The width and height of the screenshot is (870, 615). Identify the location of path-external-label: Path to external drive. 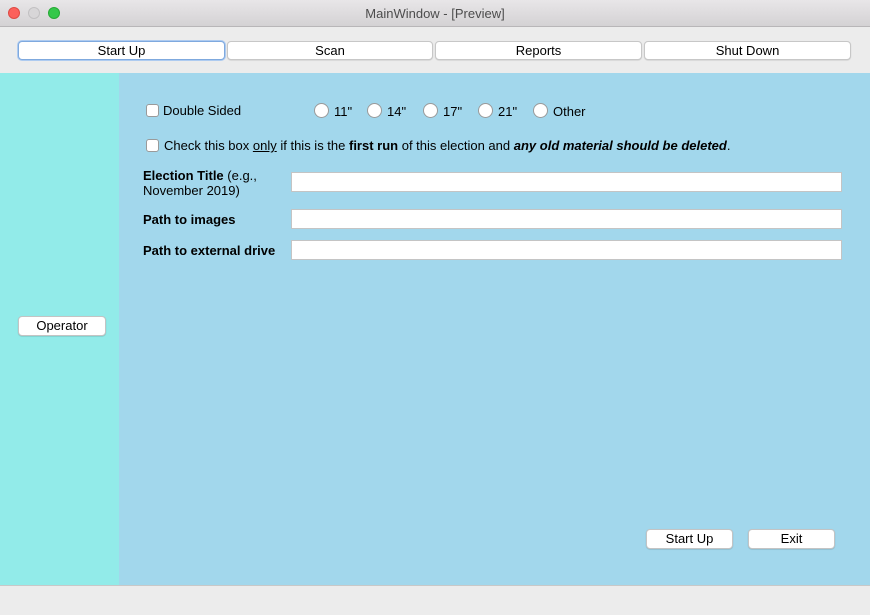
(209, 250).